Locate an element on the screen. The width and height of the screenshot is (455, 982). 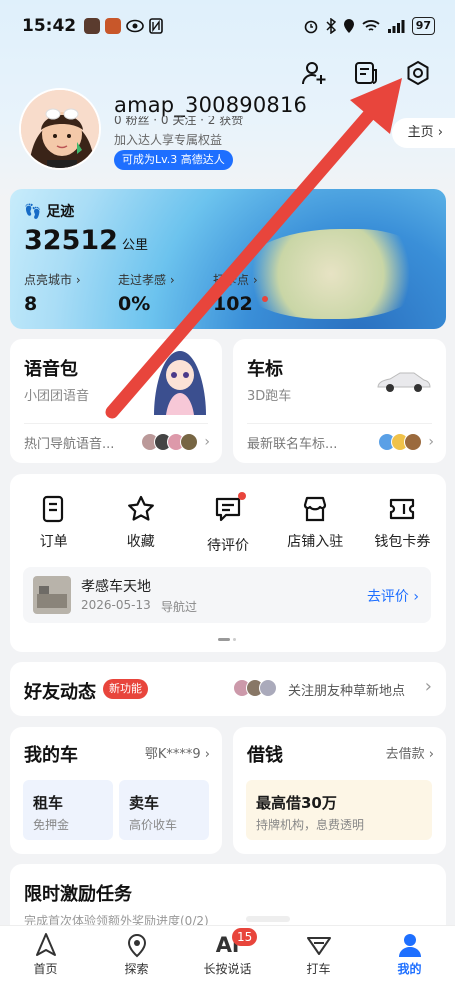
nav-explore: 探索 is located at coordinates (136, 954).